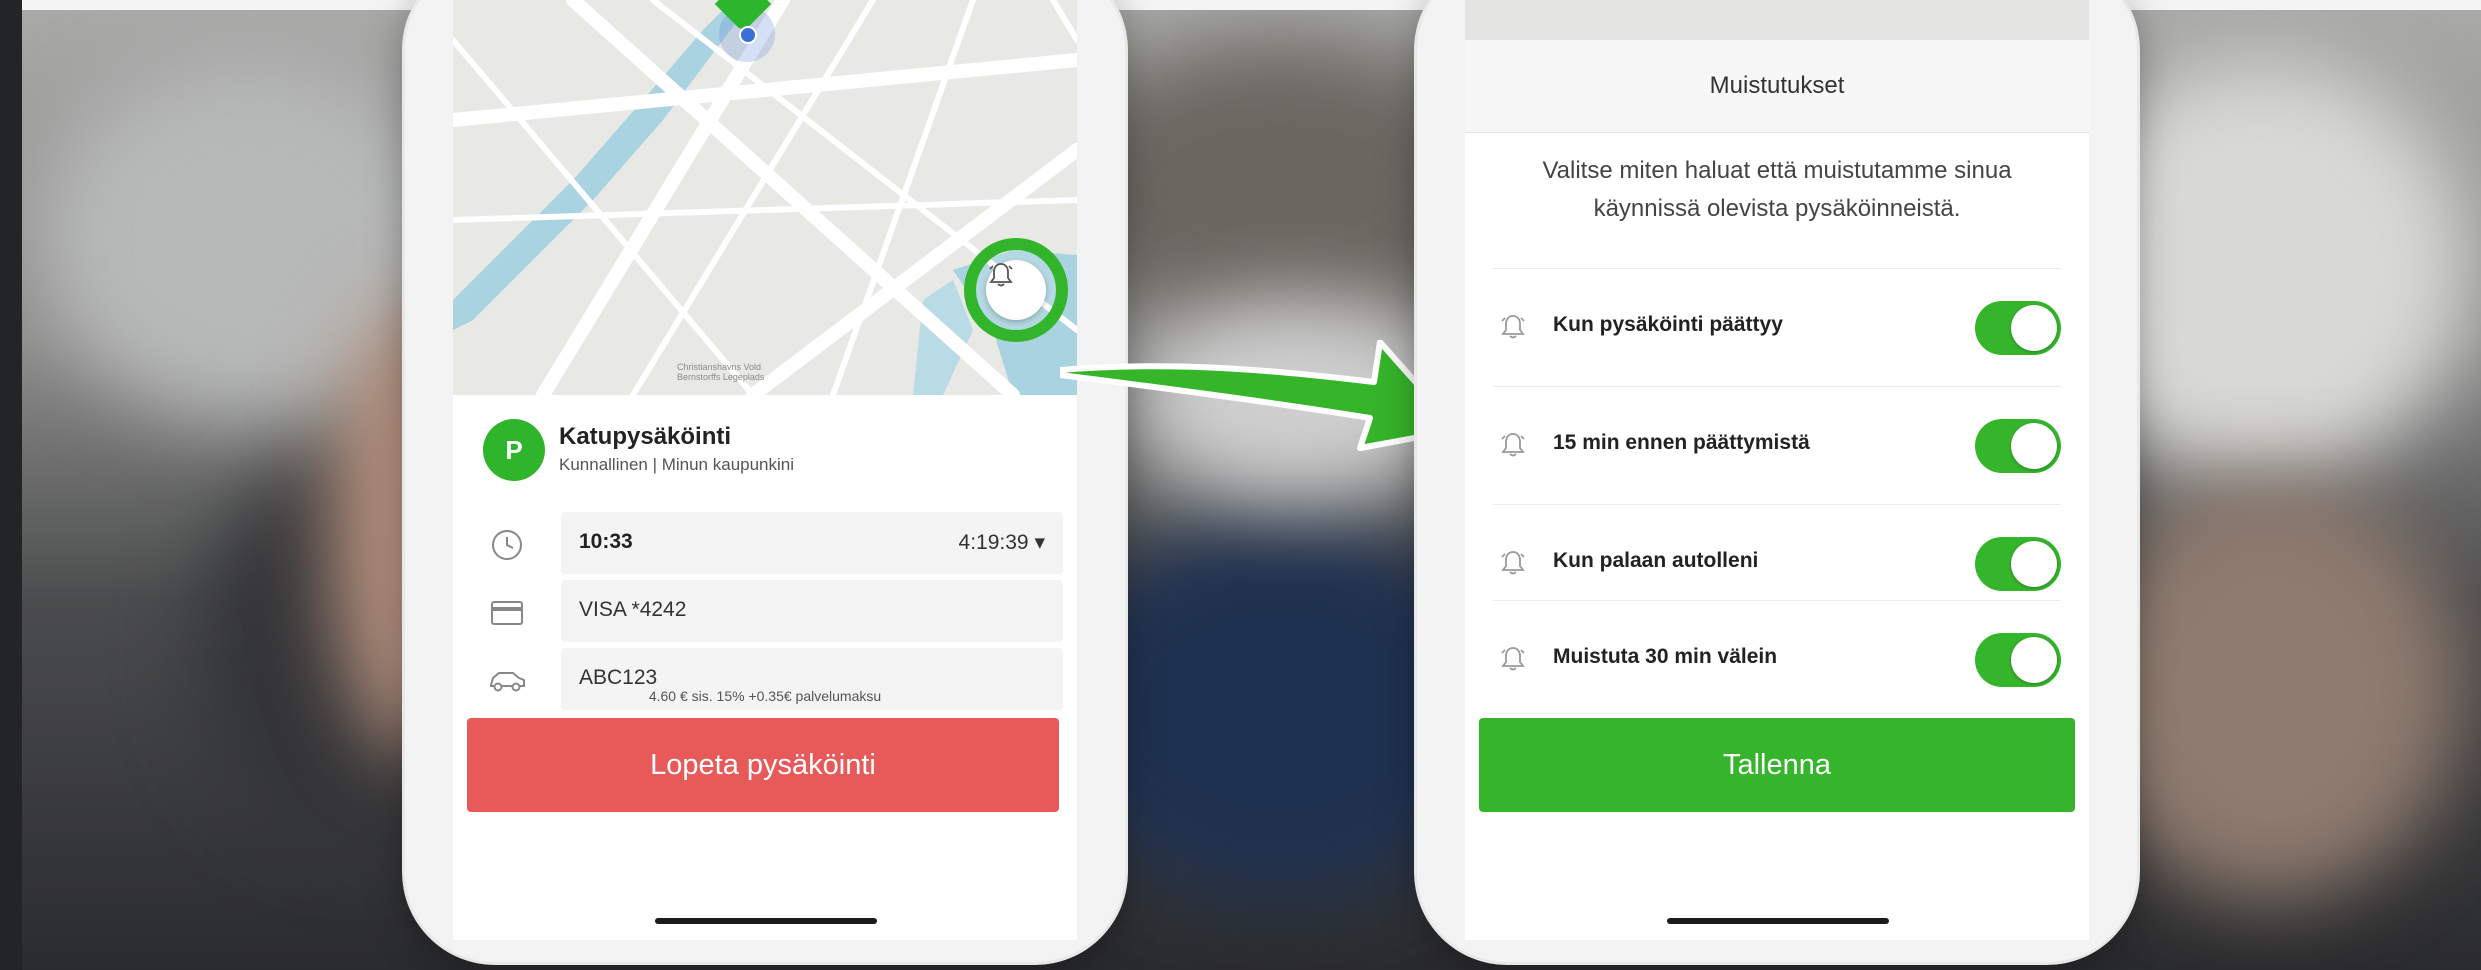 This screenshot has width=2481, height=970. I want to click on payment-row: VISA *4242, so click(768, 613).